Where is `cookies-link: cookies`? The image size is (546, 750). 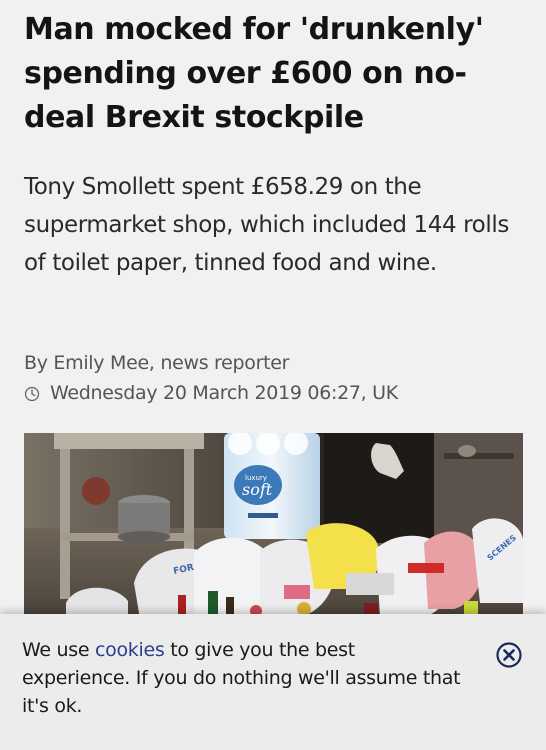 cookies-link: cookies is located at coordinates (130, 650).